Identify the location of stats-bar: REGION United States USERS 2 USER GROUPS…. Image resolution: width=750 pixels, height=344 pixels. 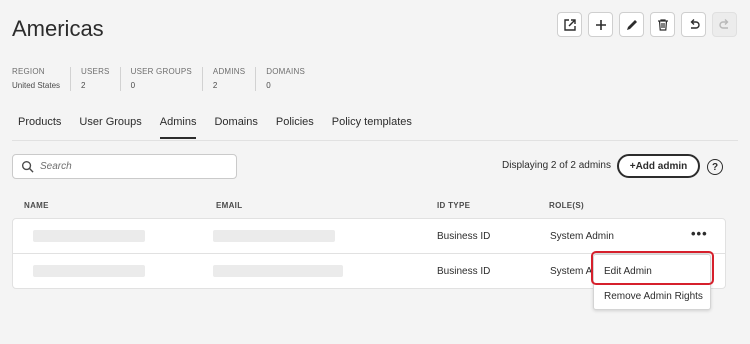
(163, 79).